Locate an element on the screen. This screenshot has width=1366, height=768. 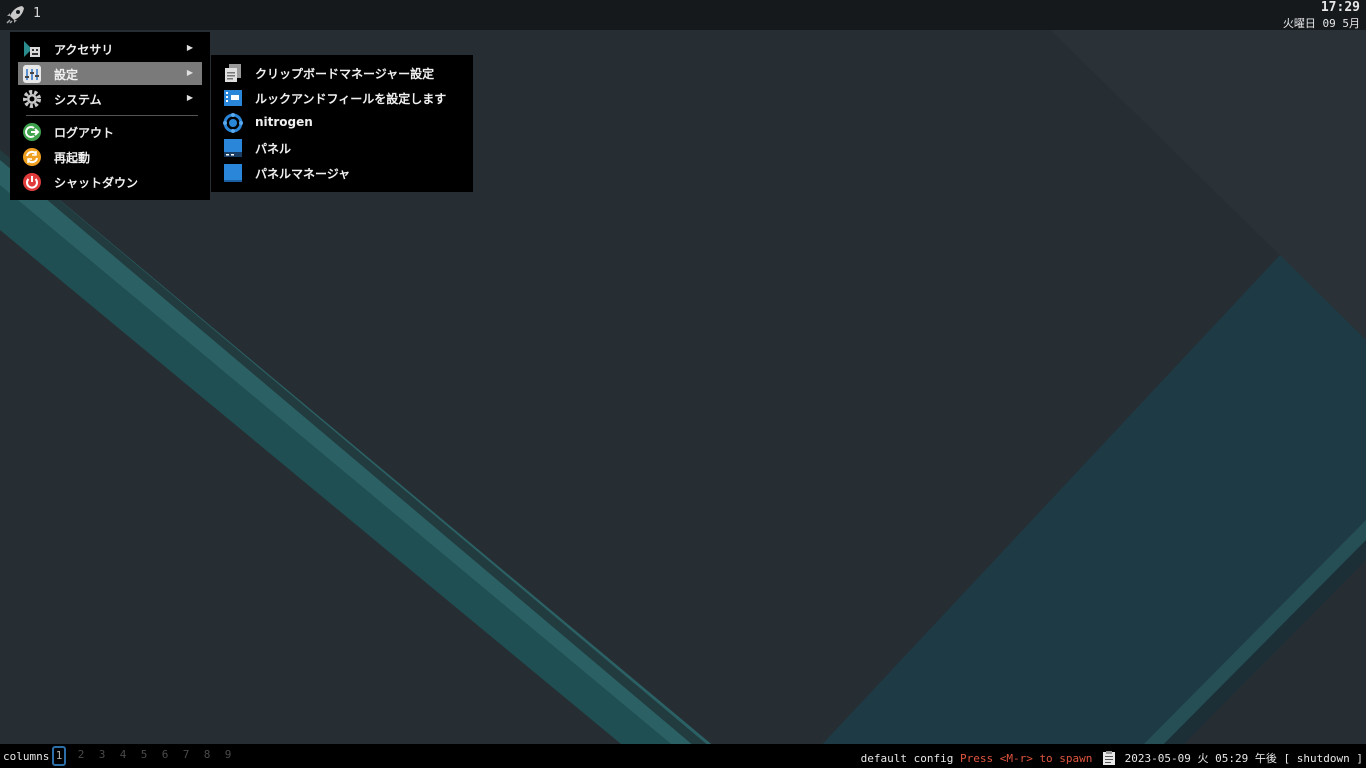
menu-separator is located at coordinates (112, 115).